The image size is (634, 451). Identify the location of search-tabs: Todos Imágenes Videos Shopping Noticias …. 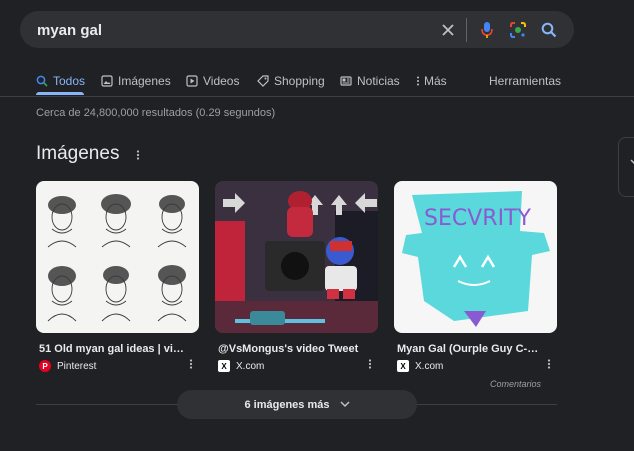
(317, 79).